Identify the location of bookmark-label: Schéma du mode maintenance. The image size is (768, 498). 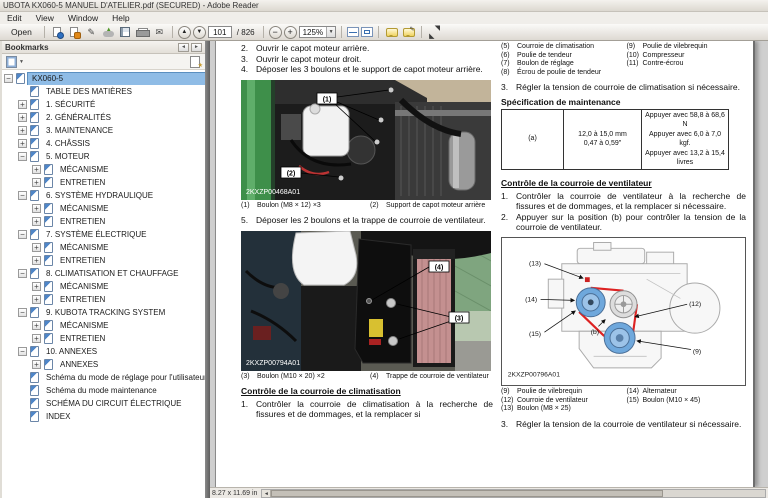
(101, 391).